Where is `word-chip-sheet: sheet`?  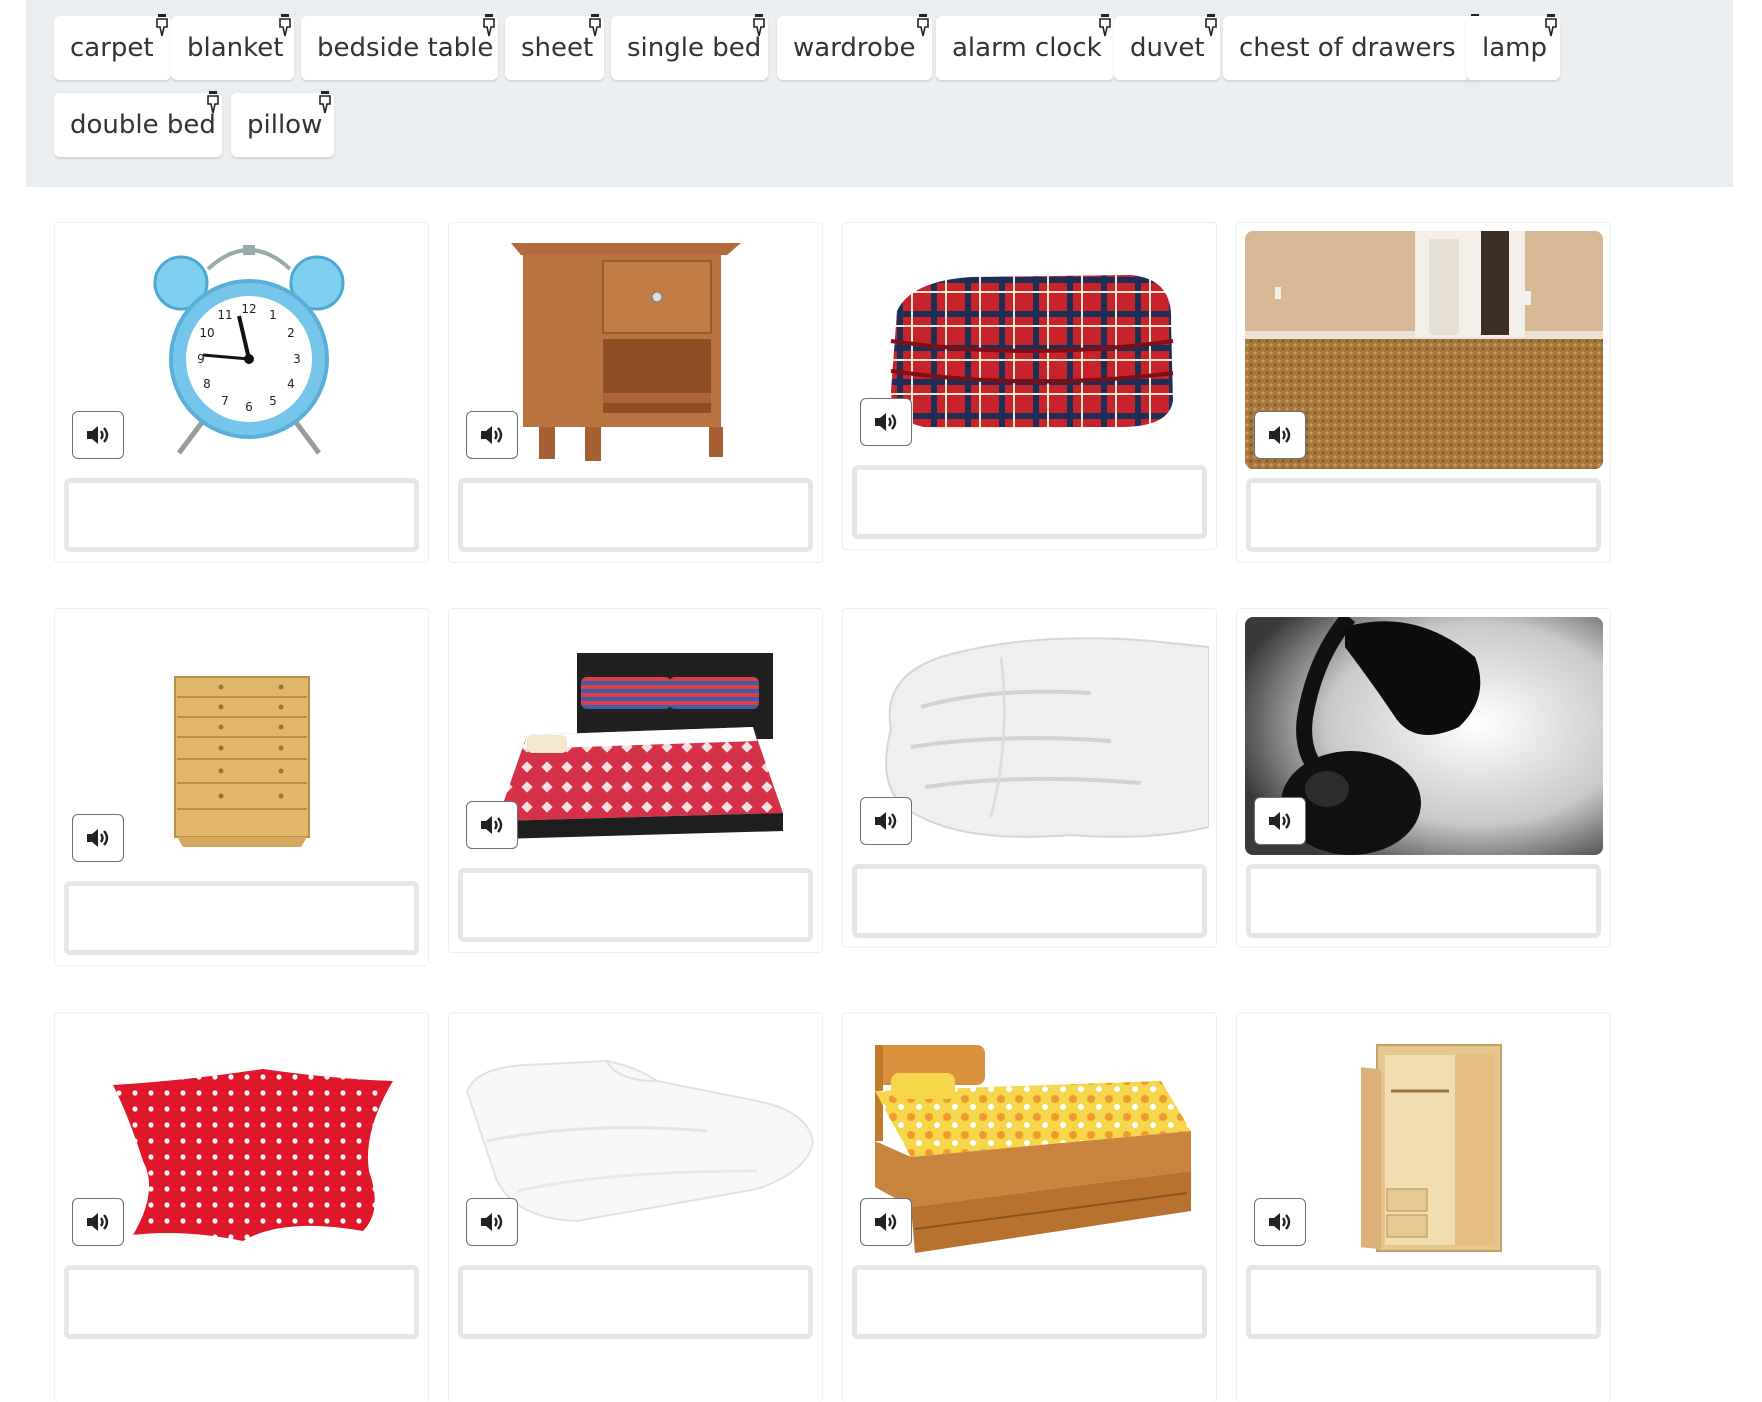
word-chip-sheet: sheet is located at coordinates (554, 47).